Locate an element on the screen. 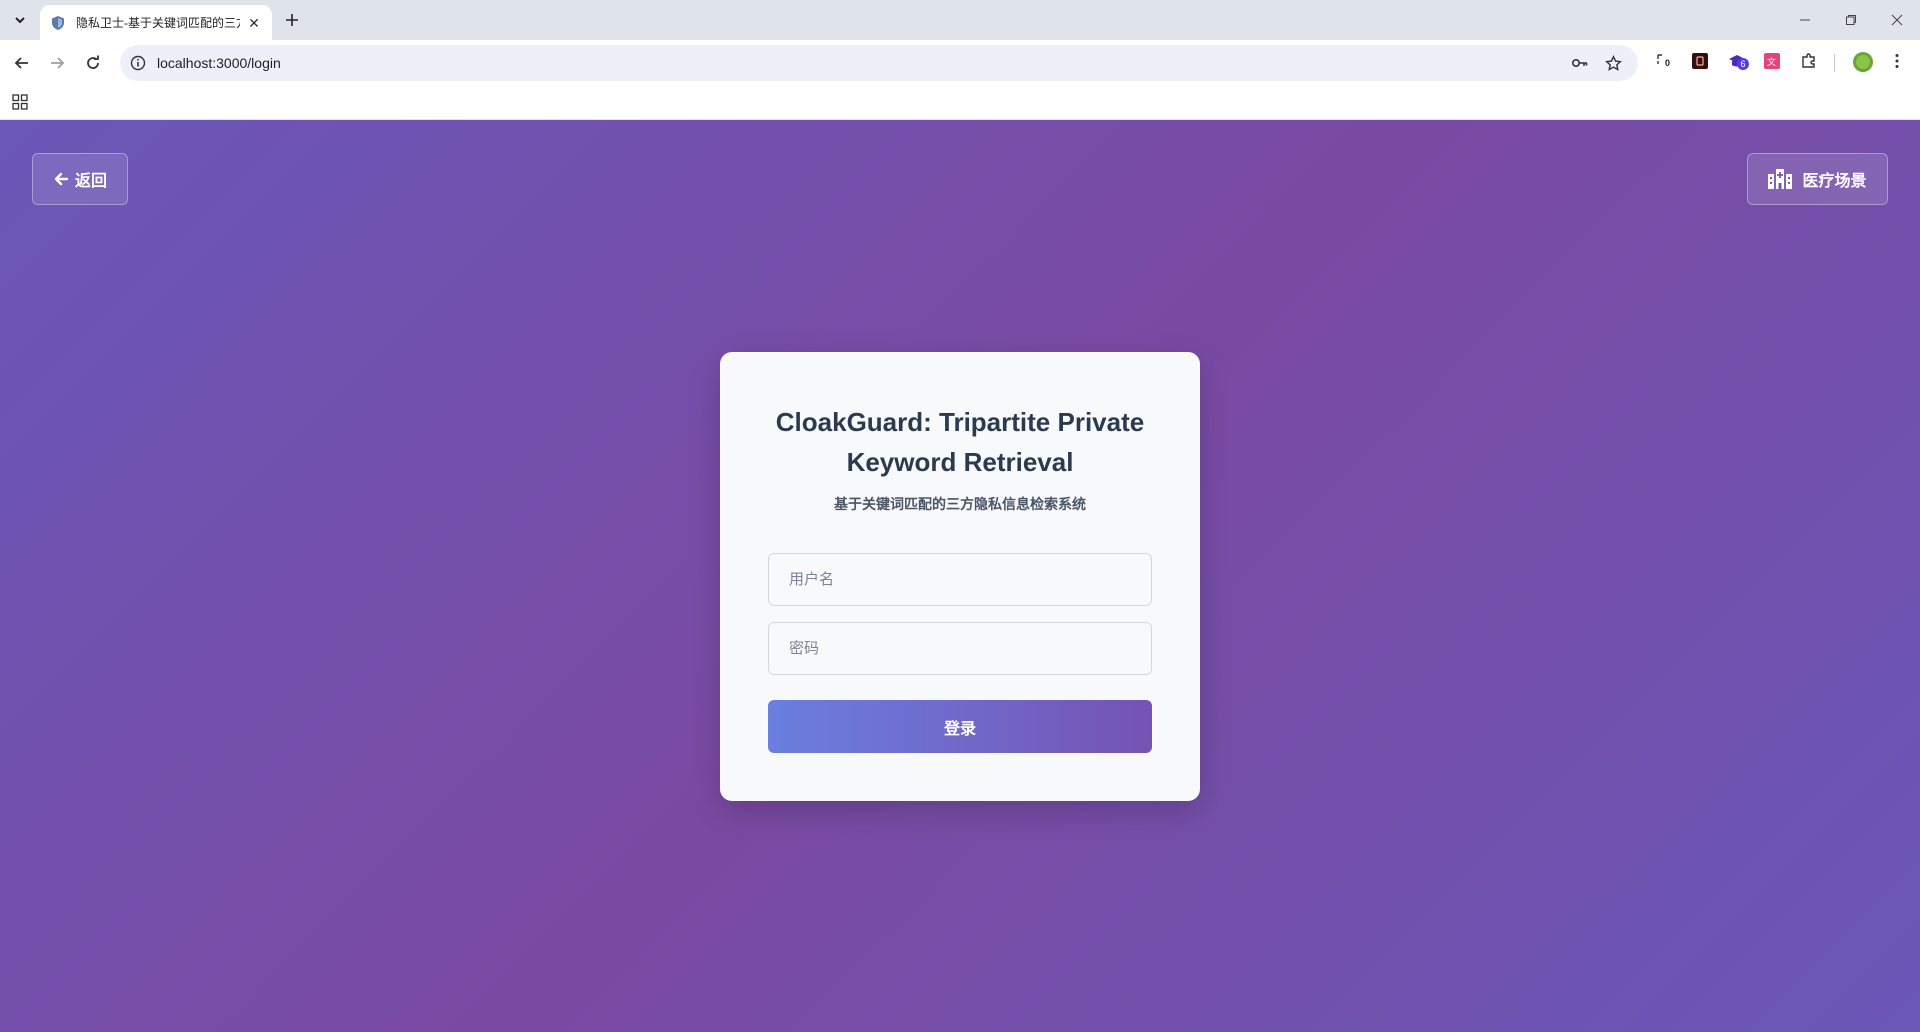 This screenshot has height=1032, width=1920. reload-icon is located at coordinates (93, 62).